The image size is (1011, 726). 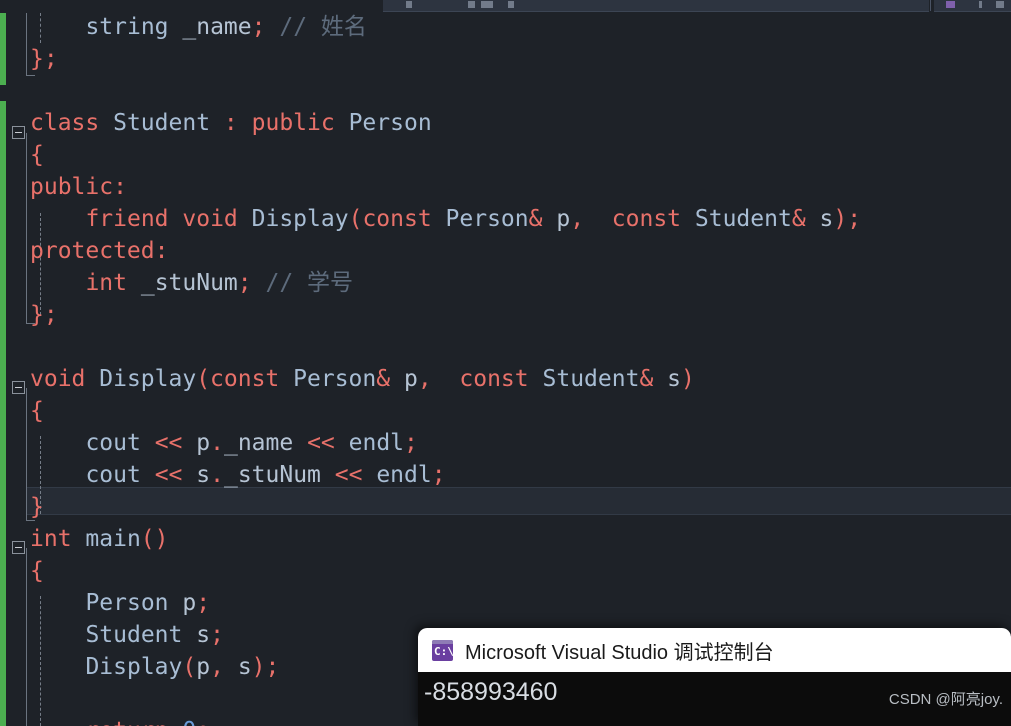 I want to click on code-token: Display, so click(x=300, y=219).